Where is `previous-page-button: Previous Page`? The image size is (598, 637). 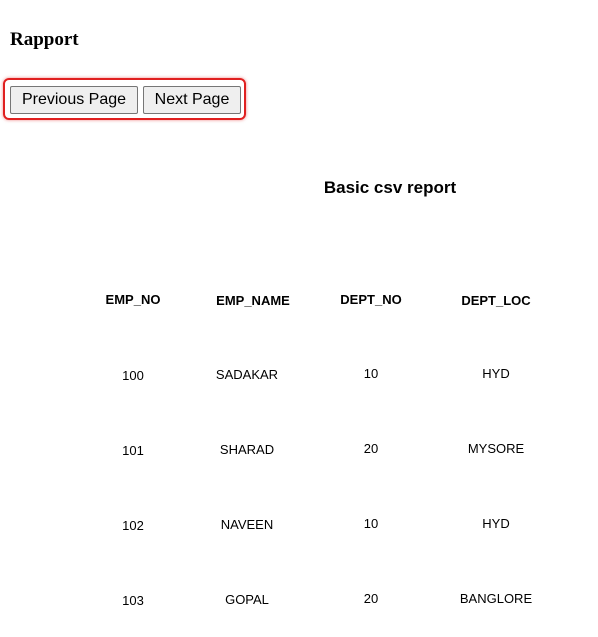 previous-page-button: Previous Page is located at coordinates (74, 100).